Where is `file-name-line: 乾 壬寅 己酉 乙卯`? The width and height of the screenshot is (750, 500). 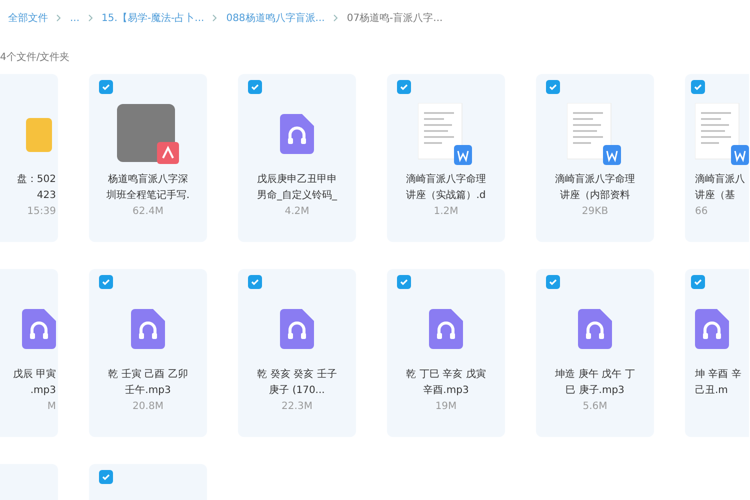 file-name-line: 乾 壬寅 己酉 乙卯 is located at coordinates (148, 375).